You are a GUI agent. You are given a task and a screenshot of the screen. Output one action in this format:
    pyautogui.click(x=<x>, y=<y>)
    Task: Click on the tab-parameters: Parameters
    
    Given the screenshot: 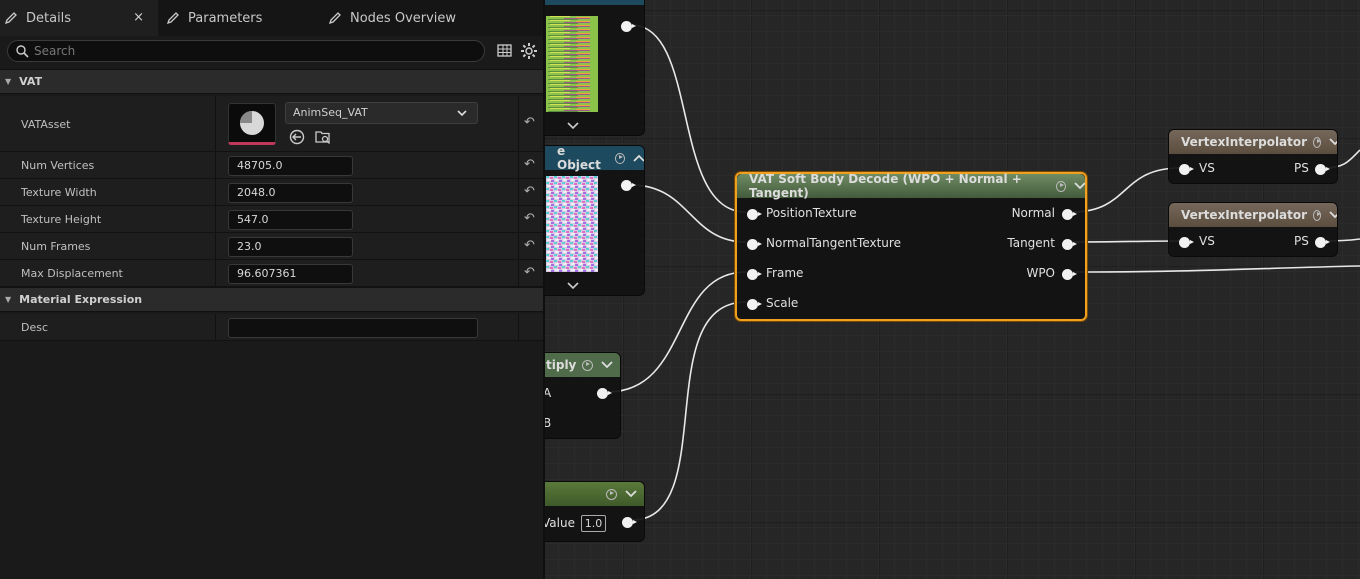 What is the action you would take?
    pyautogui.click(x=241, y=18)
    